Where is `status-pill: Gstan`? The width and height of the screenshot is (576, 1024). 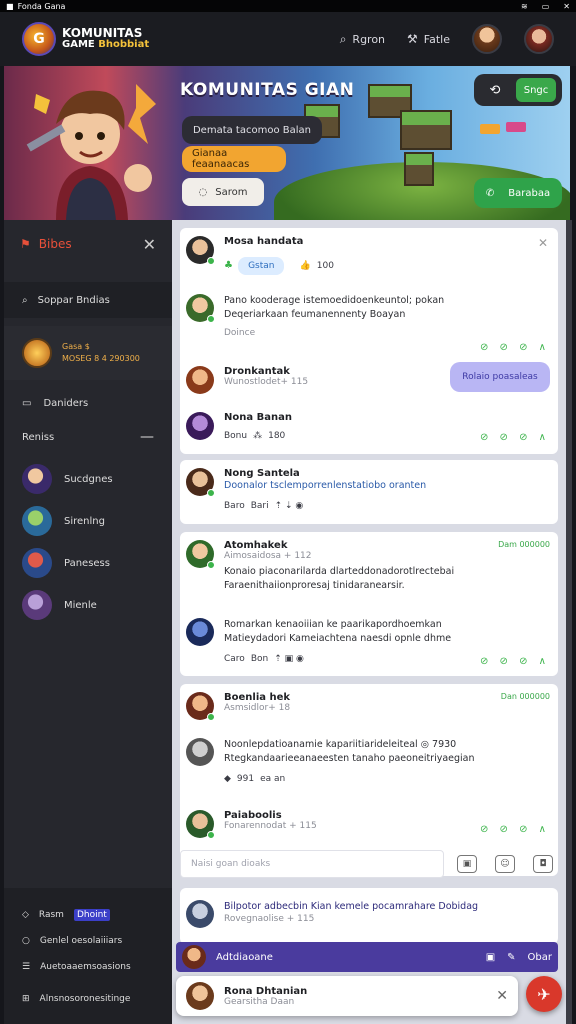 status-pill: Gstan is located at coordinates (261, 266).